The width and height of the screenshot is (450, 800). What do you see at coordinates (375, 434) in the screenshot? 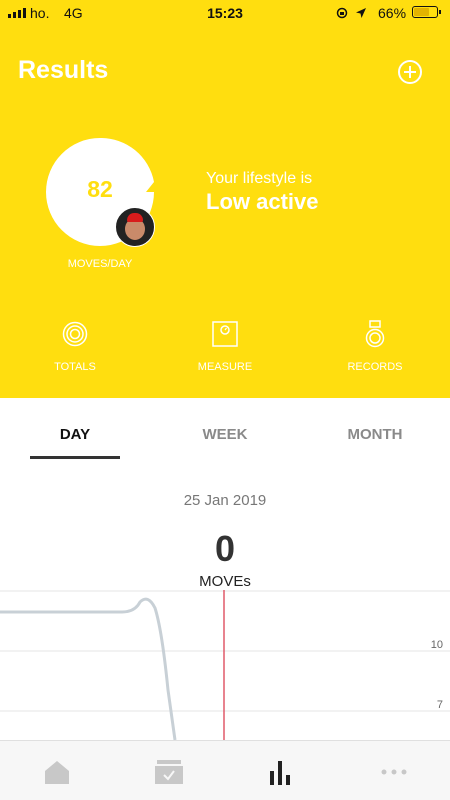
I see `tab-month: MONTH` at bounding box center [375, 434].